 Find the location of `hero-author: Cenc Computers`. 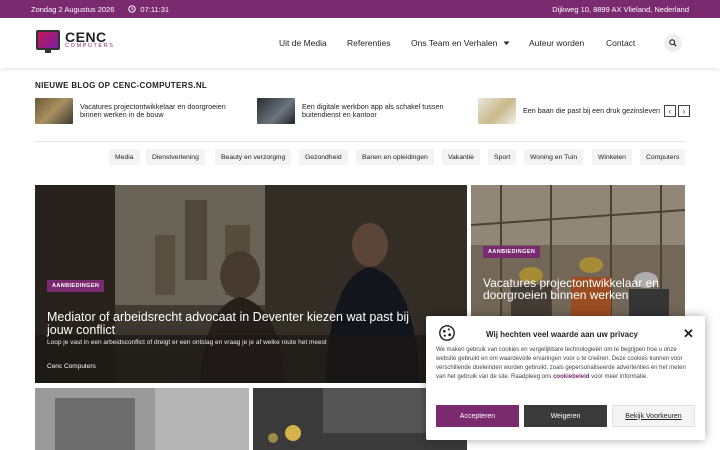

hero-author: Cenc Computers is located at coordinates (71, 366).